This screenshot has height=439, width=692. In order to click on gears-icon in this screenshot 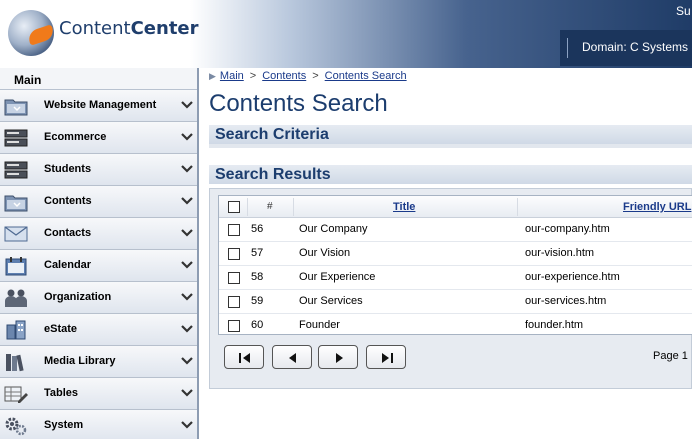, I will do `click(16, 426)`.